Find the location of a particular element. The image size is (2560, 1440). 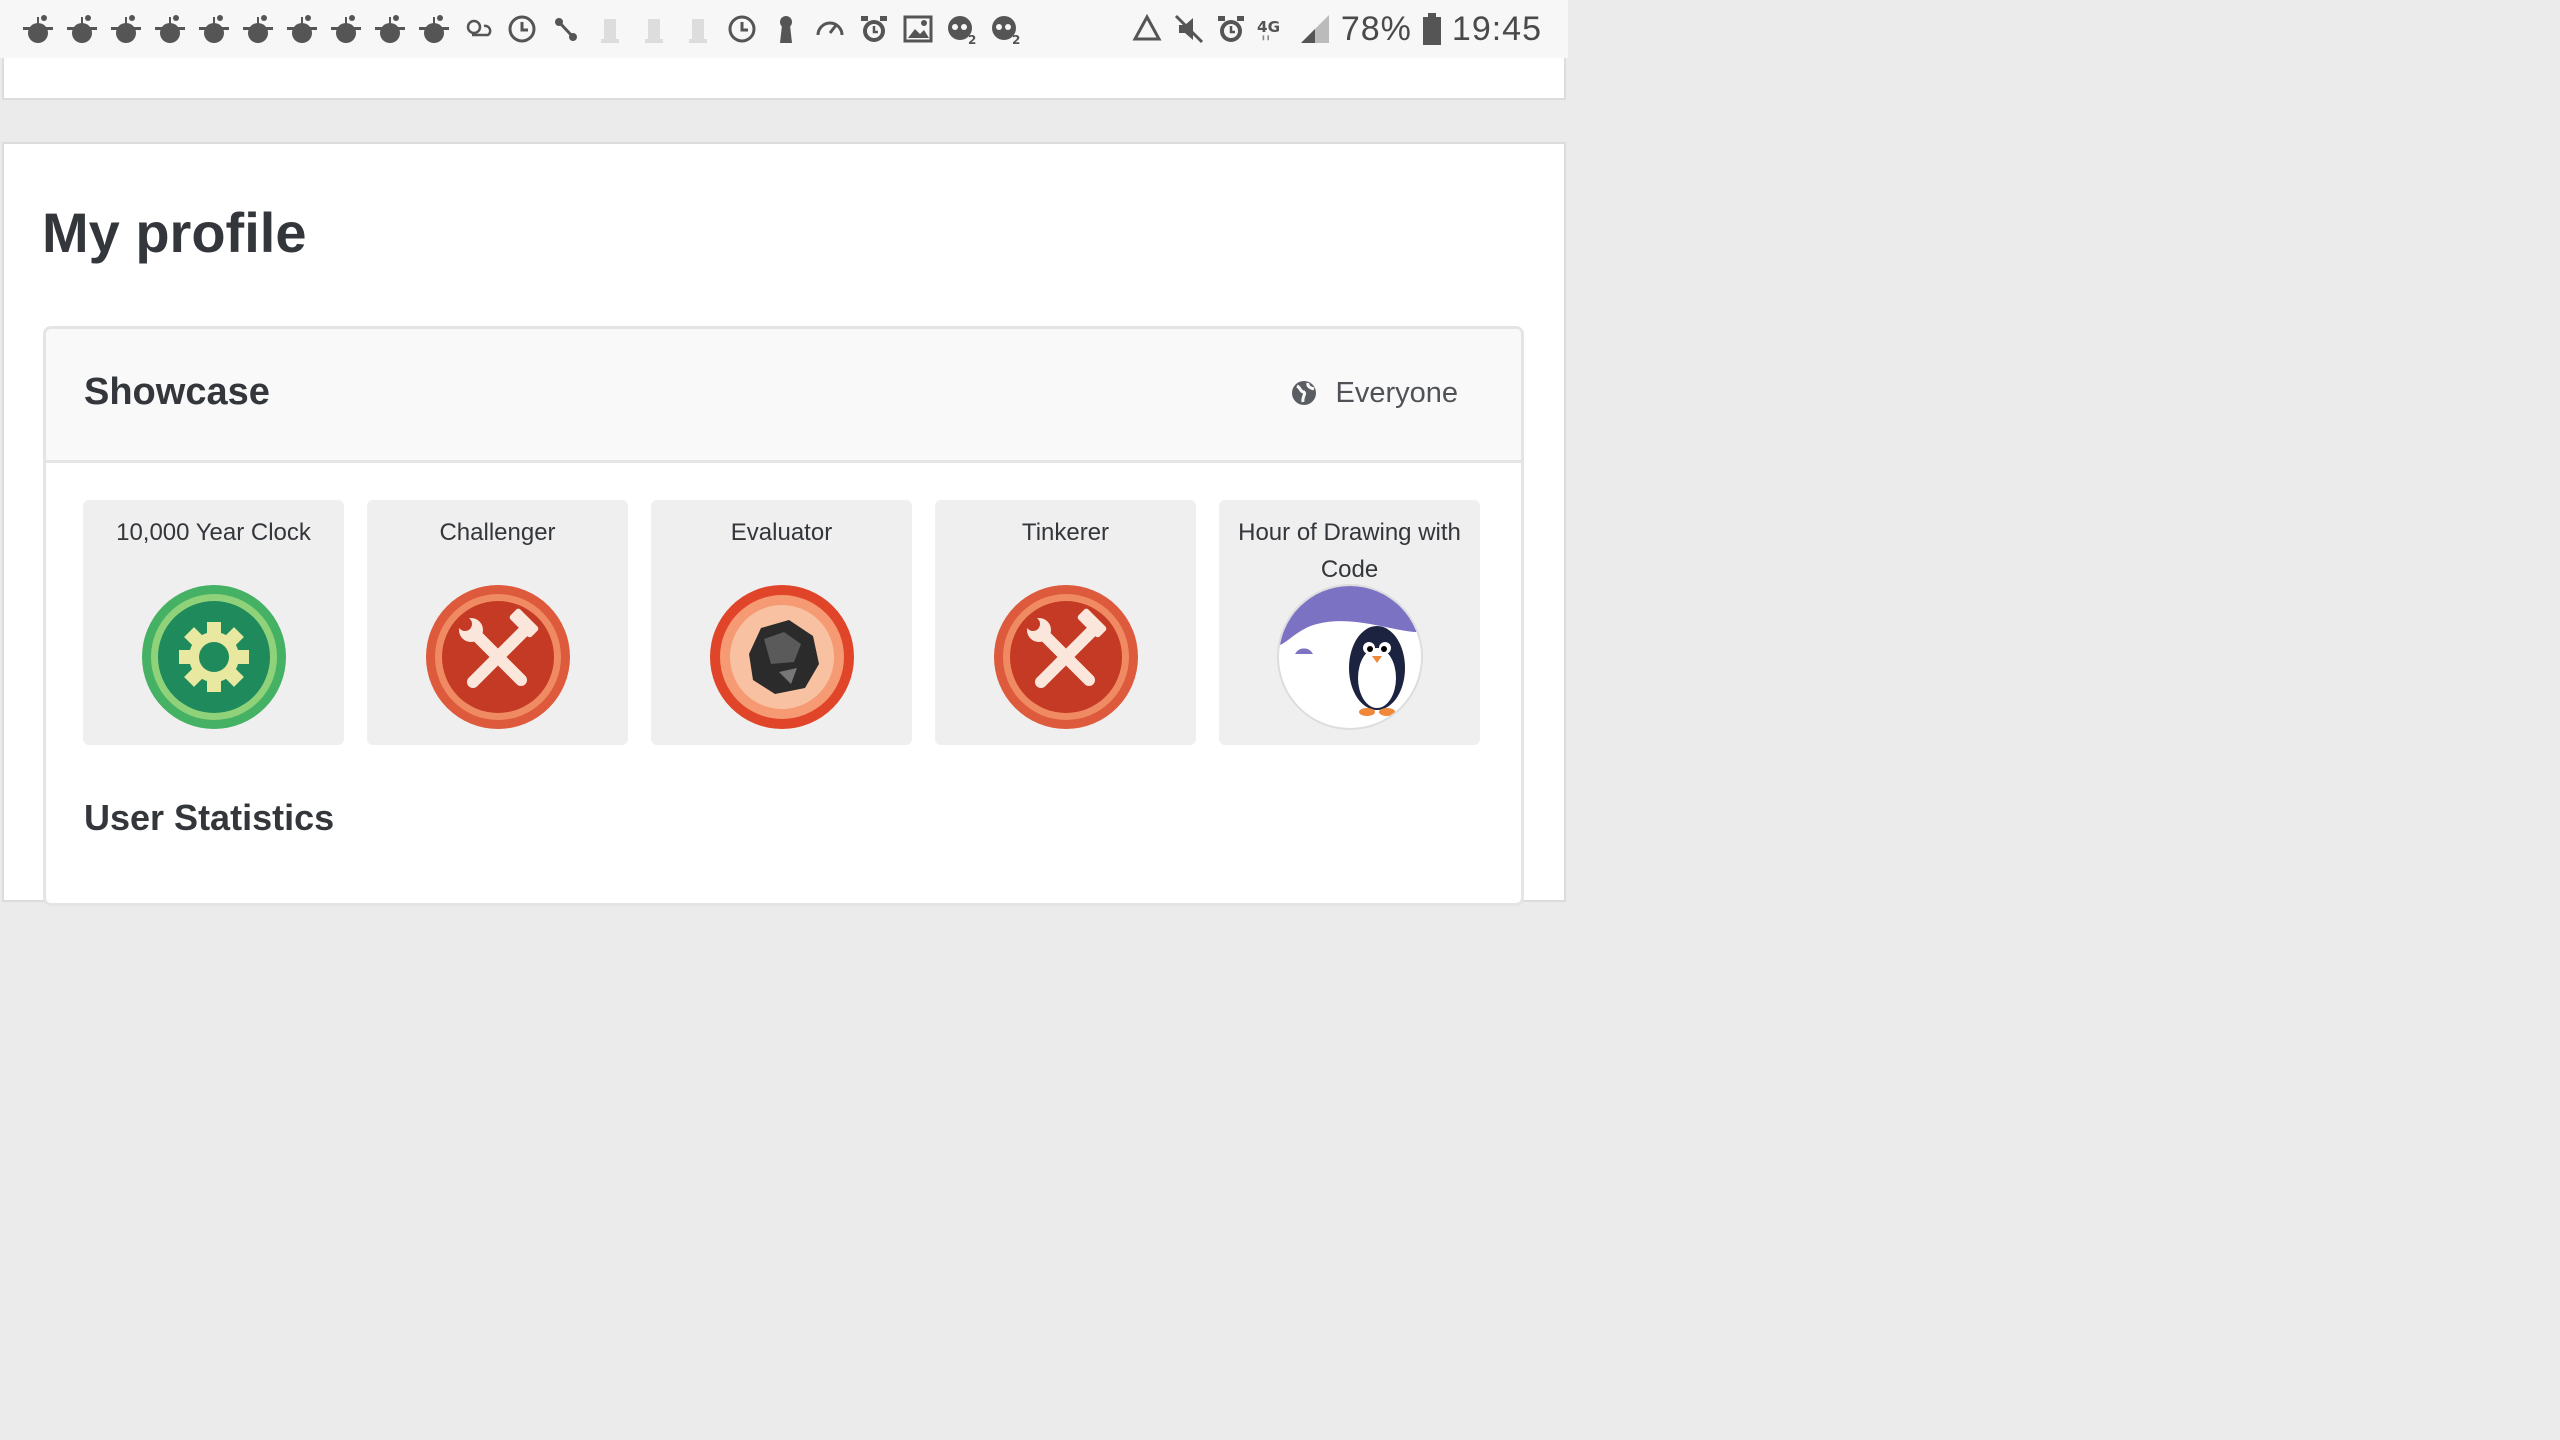

badge-card: Challenger is located at coordinates (497, 622).